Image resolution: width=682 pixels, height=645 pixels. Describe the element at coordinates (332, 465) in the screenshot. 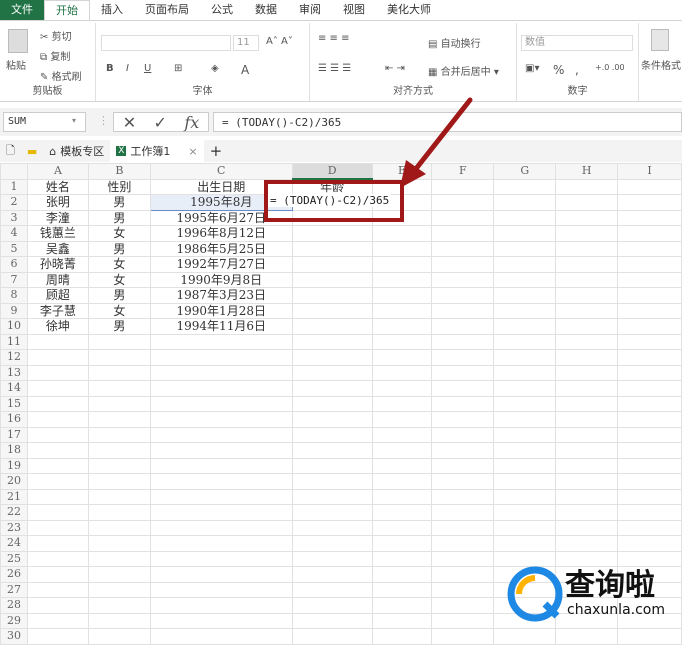

I see `cell-d19` at that location.